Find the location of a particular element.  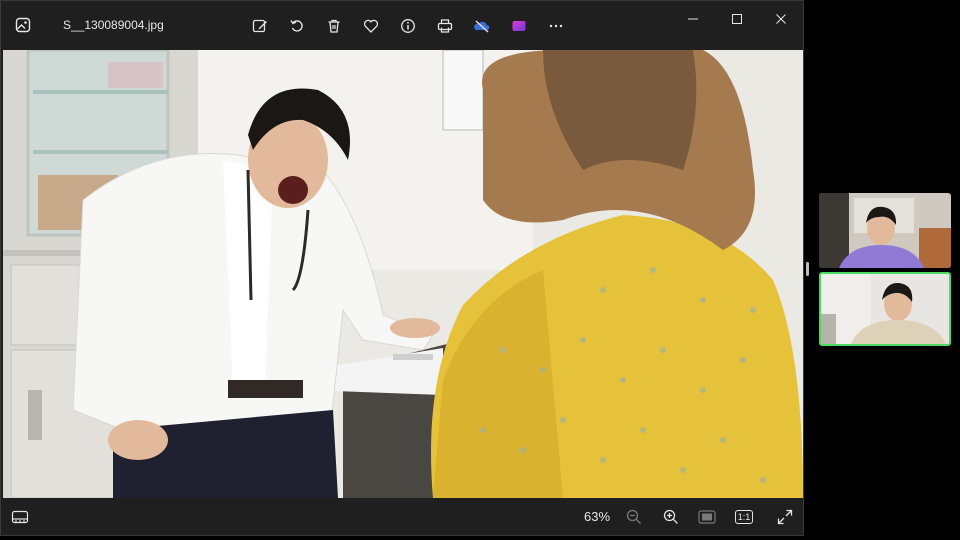

fullscreen-icon is located at coordinates (785, 517).